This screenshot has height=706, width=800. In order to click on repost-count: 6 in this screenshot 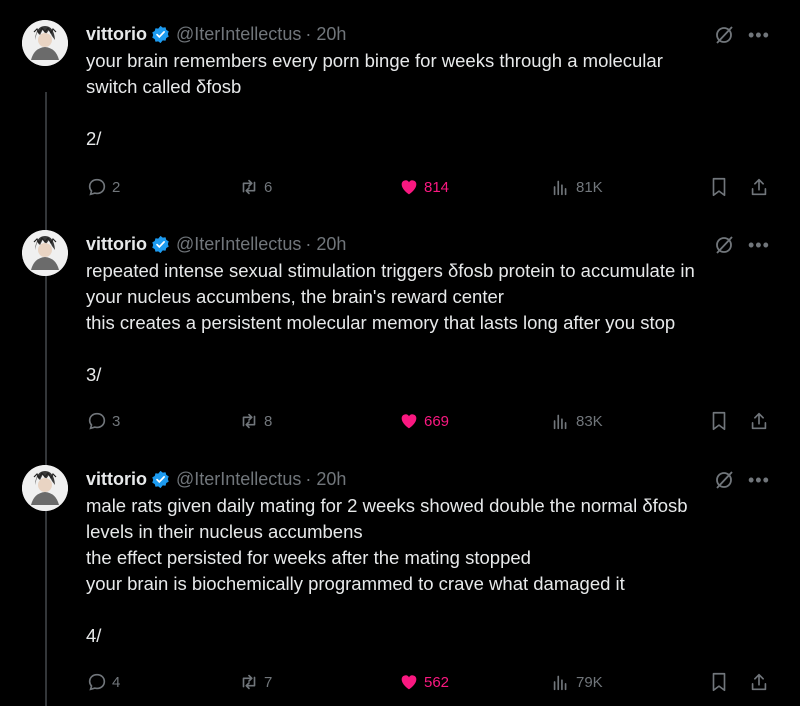, I will do `click(268, 187)`.